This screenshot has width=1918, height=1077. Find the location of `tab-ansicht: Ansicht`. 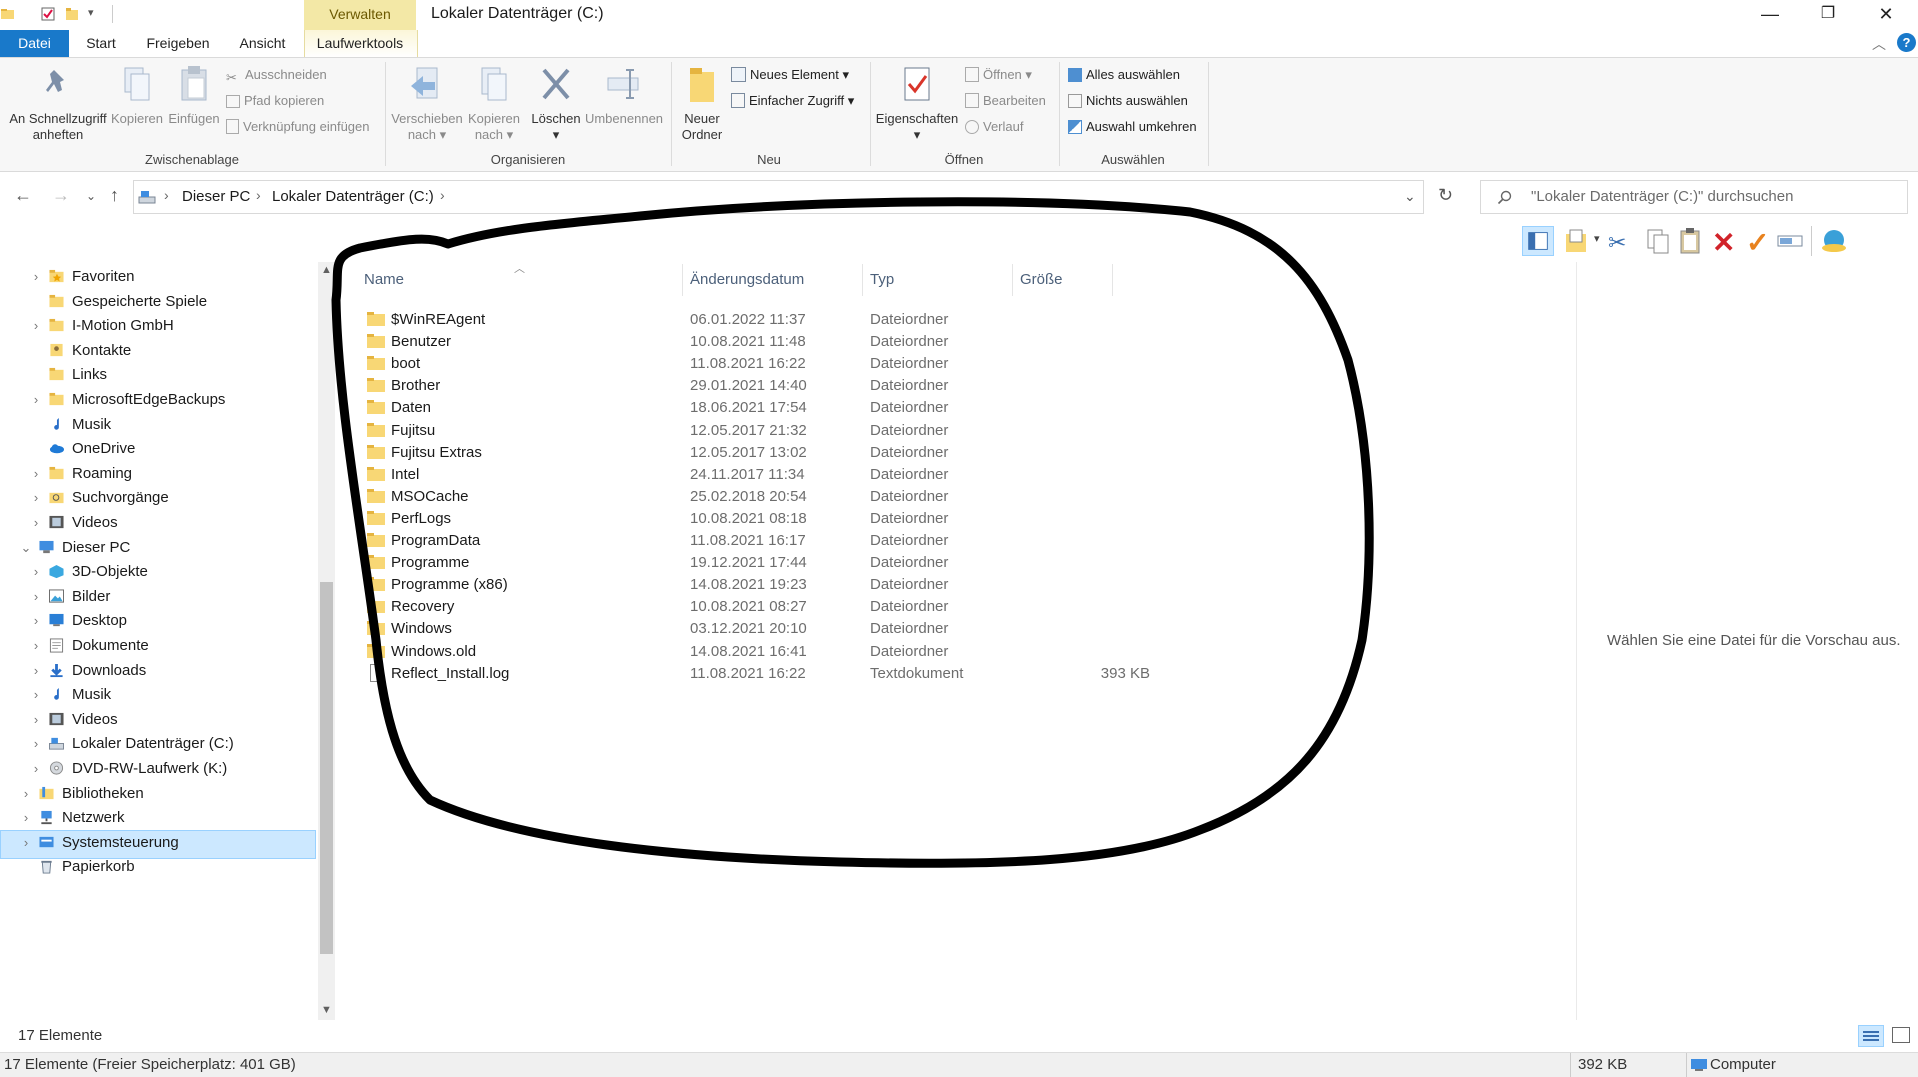

tab-ansicht: Ansicht is located at coordinates (262, 43).